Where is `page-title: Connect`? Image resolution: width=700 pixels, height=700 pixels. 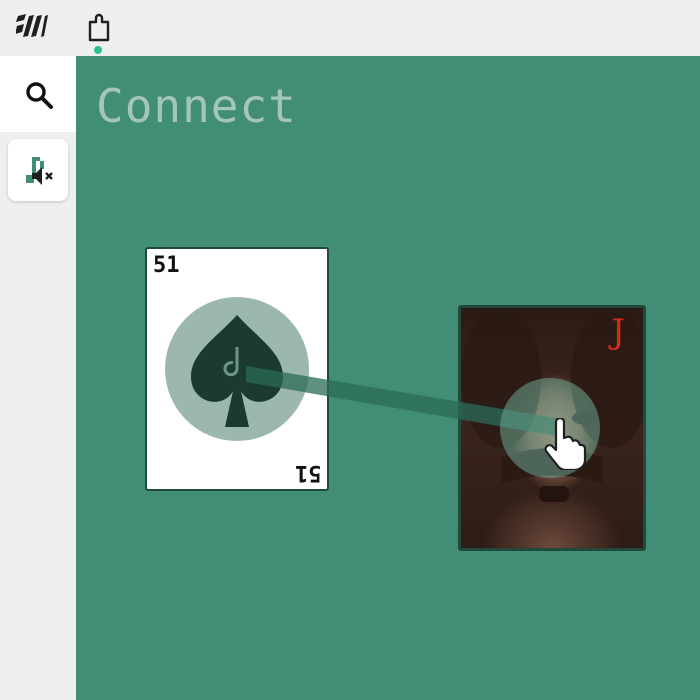 page-title: Connect is located at coordinates (196, 106).